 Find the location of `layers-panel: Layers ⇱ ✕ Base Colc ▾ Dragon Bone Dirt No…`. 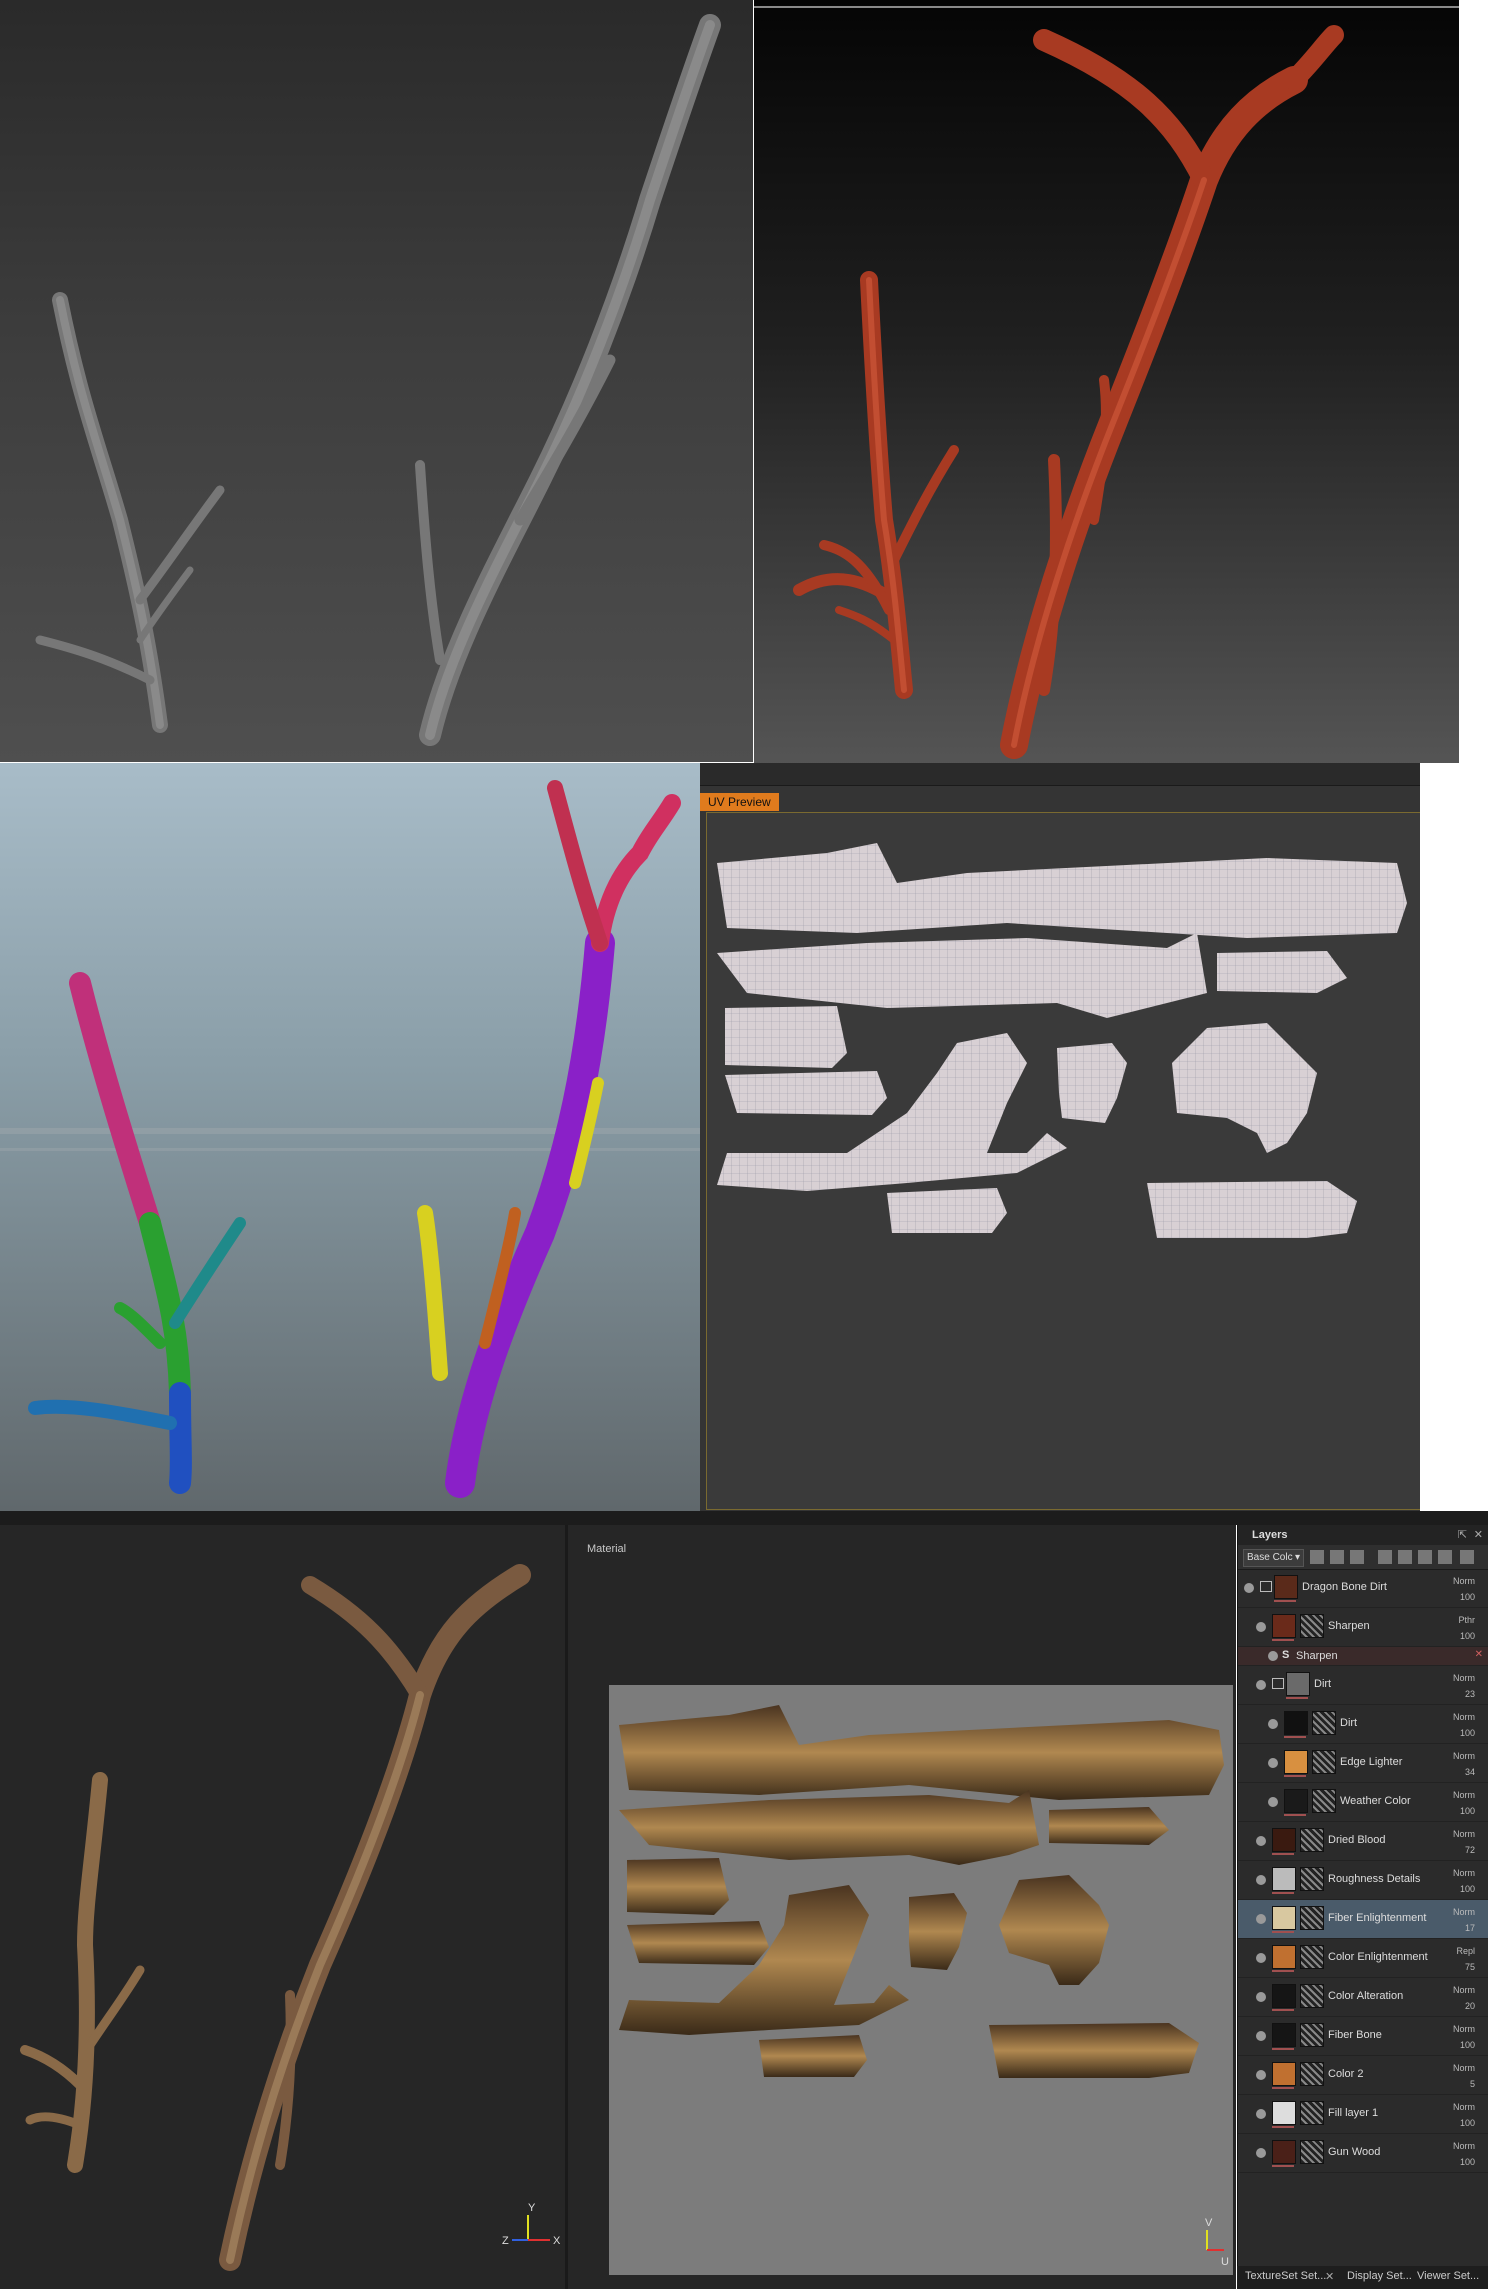

layers-panel: Layers ⇱ ✕ Base Colc ▾ Dragon Bone Dirt No… is located at coordinates (1362, 1907).